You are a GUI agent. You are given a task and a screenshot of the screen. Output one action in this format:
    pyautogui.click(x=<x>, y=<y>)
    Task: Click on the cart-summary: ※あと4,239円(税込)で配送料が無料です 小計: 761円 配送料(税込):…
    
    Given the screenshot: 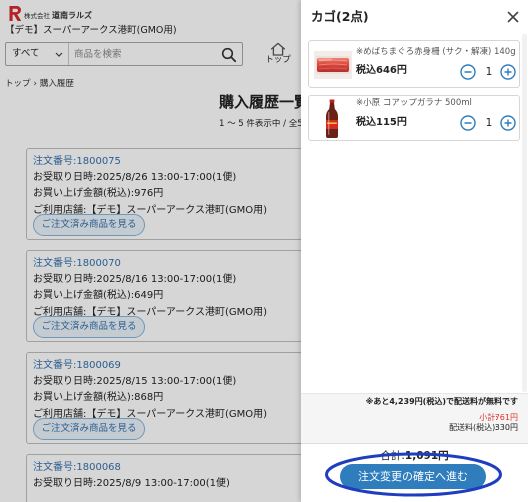 What is the action you would take?
    pyautogui.click(x=414, y=418)
    